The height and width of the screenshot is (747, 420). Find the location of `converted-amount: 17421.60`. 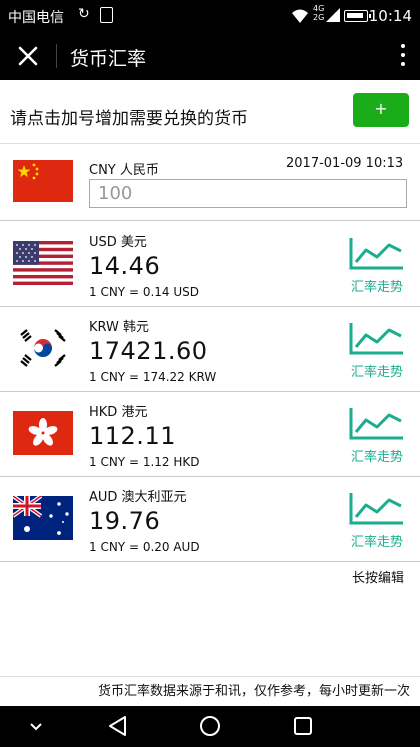

converted-amount: 17421.60 is located at coordinates (148, 351).